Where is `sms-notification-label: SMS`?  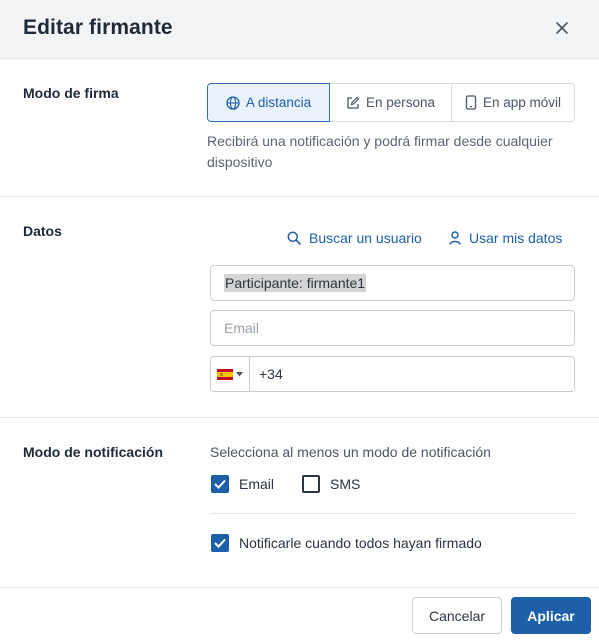 sms-notification-label: SMS is located at coordinates (345, 484).